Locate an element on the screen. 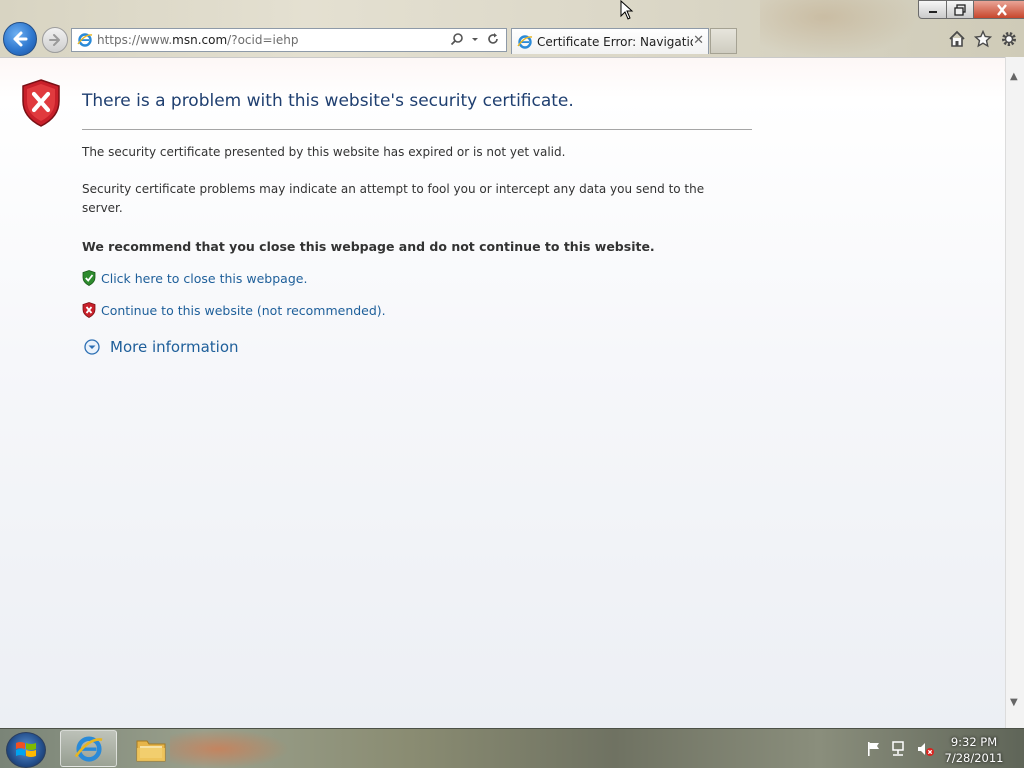 The width and height of the screenshot is (1024, 768). volume-muted-icon is located at coordinates (926, 749).